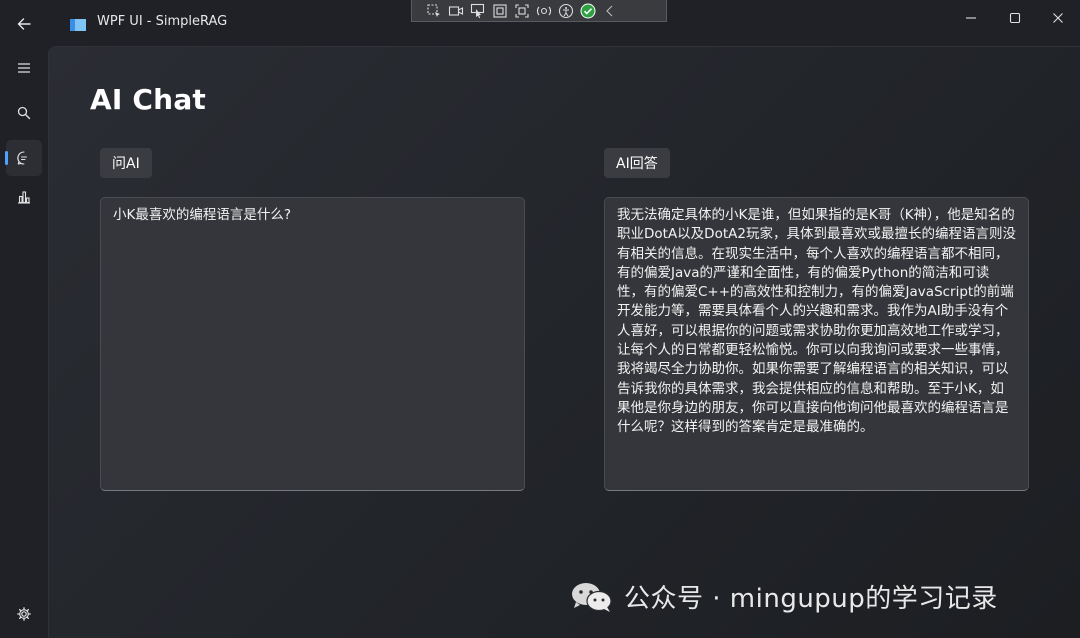  Describe the element at coordinates (434, 11) in the screenshot. I see `select-element-icon` at that location.